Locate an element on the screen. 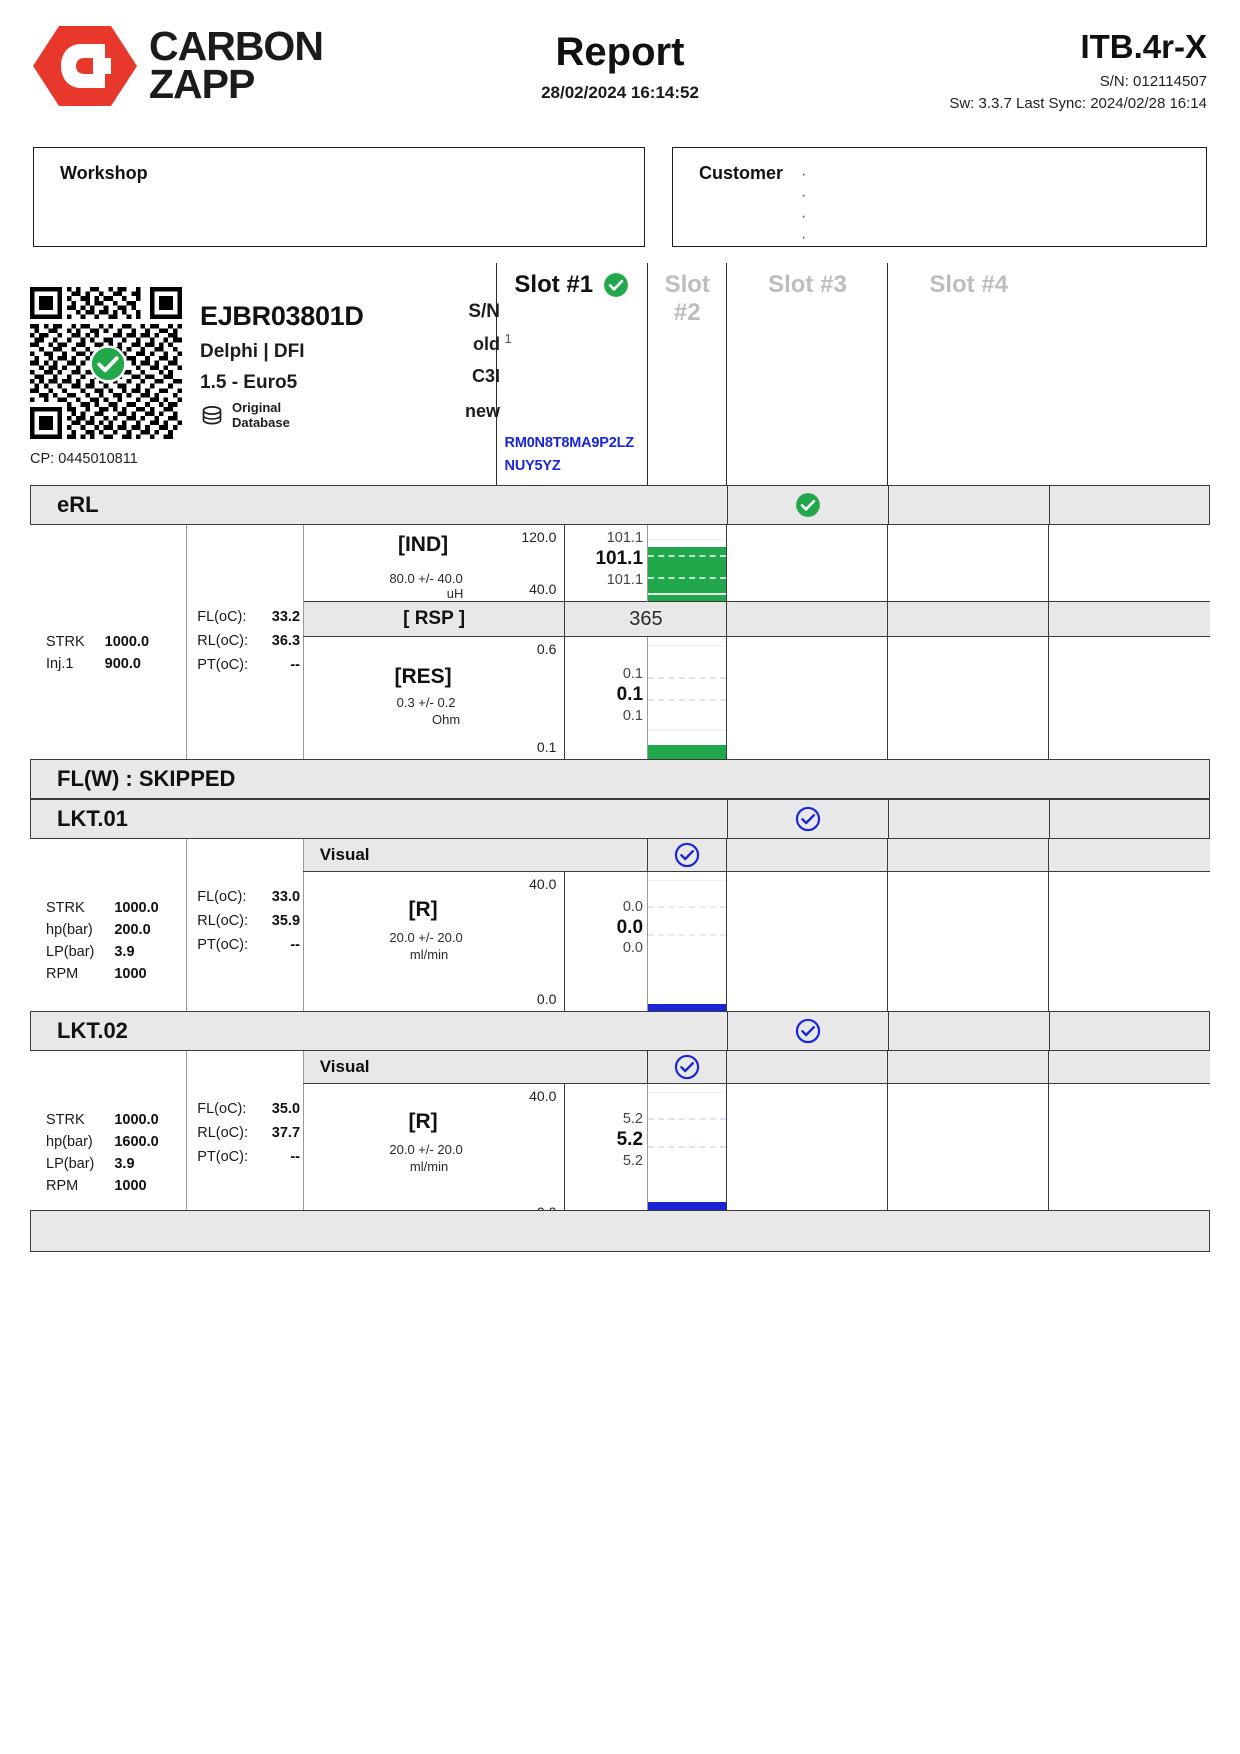 The width and height of the screenshot is (1240, 1754). lkt02-param-row: LP(bar) 3.9 is located at coordinates (102, 1165).